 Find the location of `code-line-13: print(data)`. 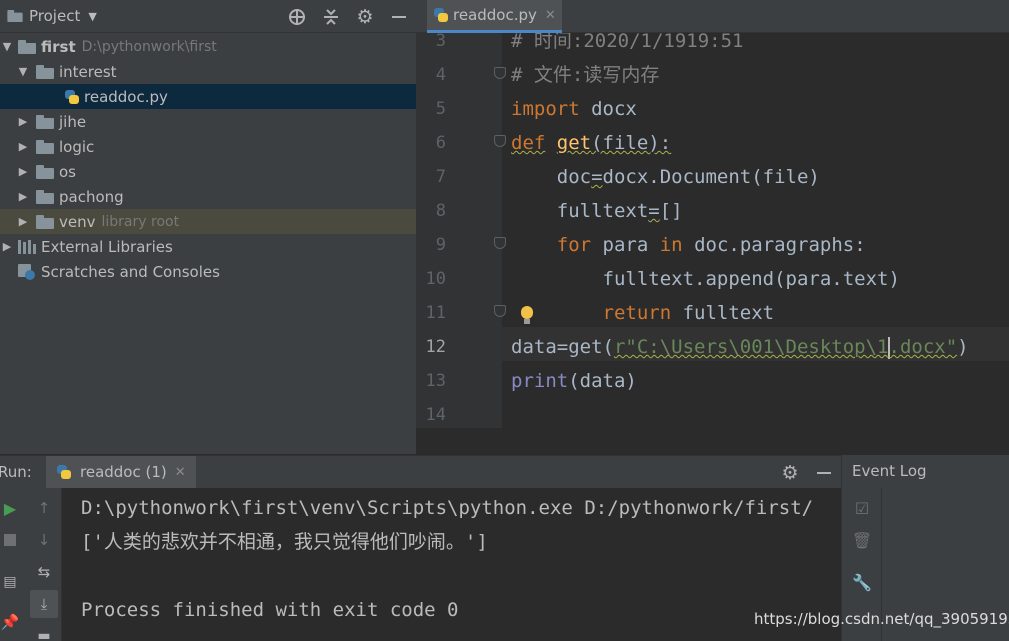

code-line-13: print(data) is located at coordinates (760, 381).